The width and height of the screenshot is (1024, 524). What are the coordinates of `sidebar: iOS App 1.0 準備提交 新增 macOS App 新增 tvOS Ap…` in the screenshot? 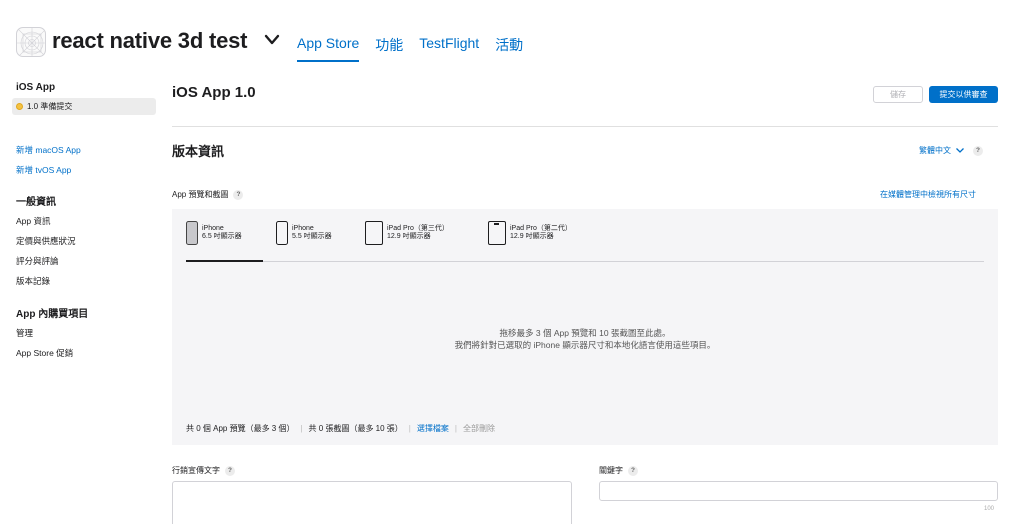 It's located at (85, 220).